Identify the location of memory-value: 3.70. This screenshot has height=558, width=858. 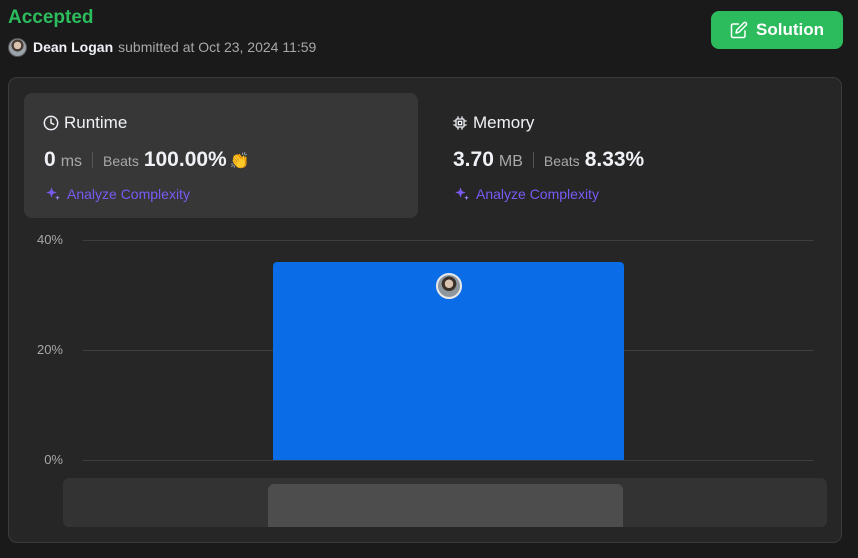
(473, 159).